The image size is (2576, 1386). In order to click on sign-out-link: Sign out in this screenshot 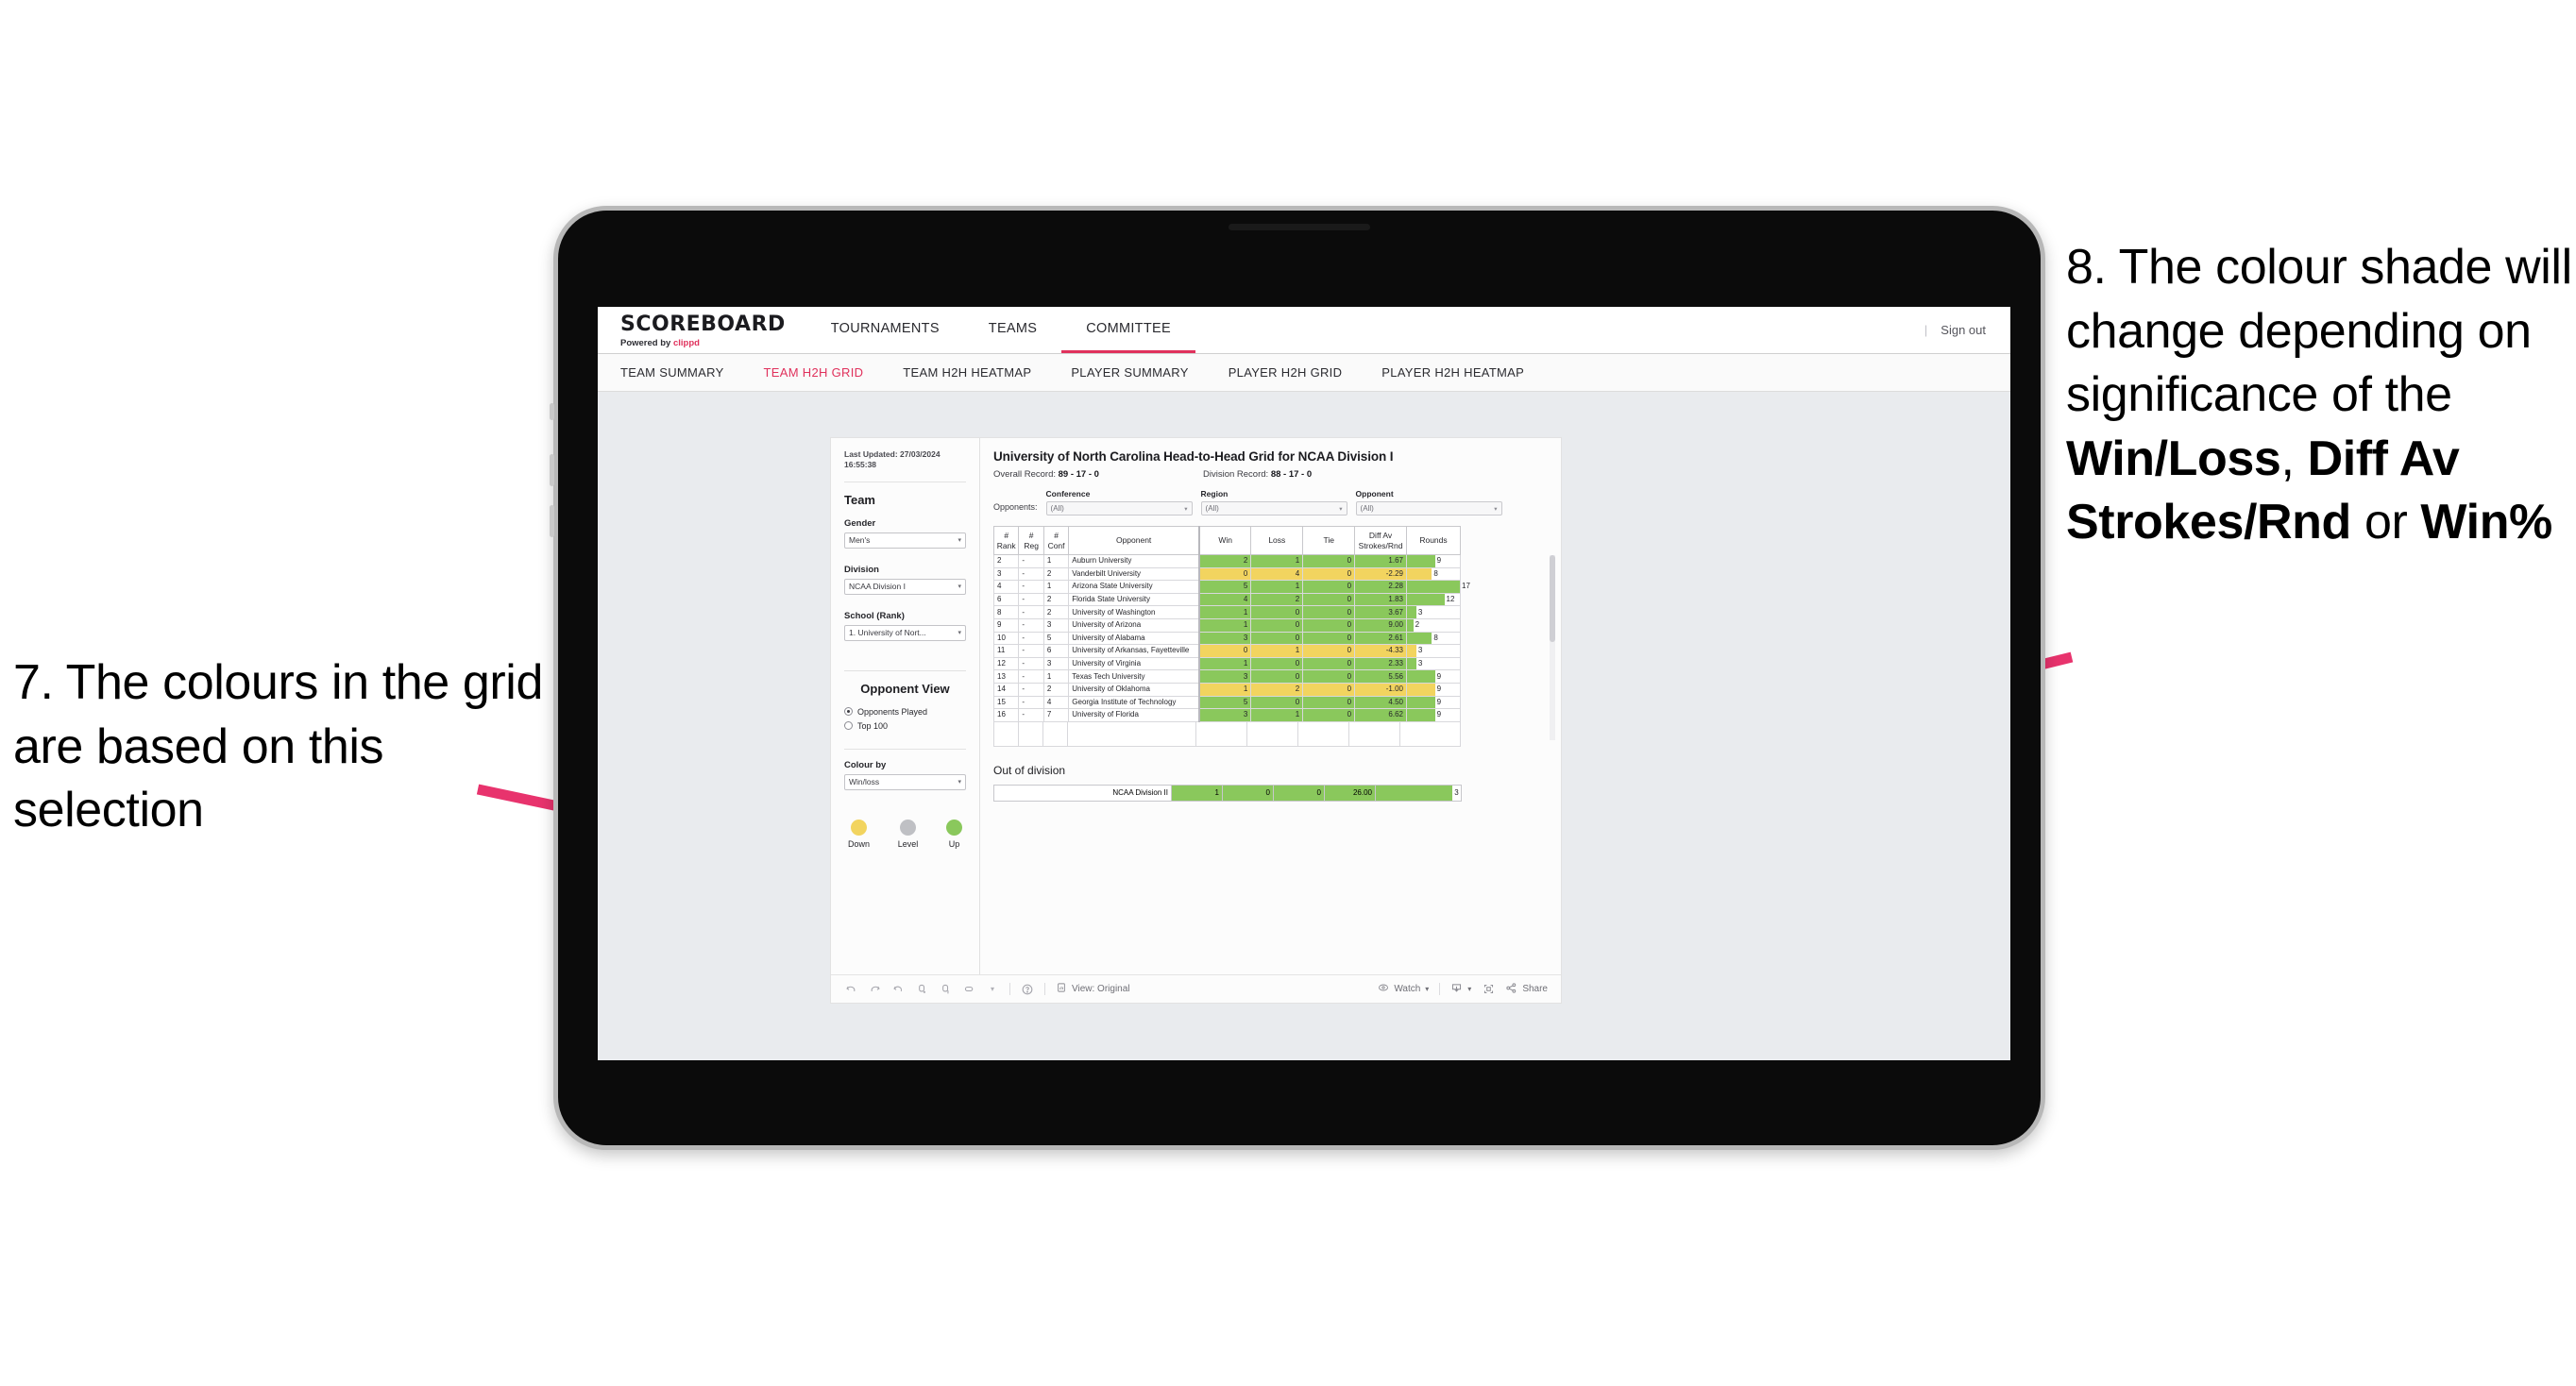, I will do `click(1963, 330)`.